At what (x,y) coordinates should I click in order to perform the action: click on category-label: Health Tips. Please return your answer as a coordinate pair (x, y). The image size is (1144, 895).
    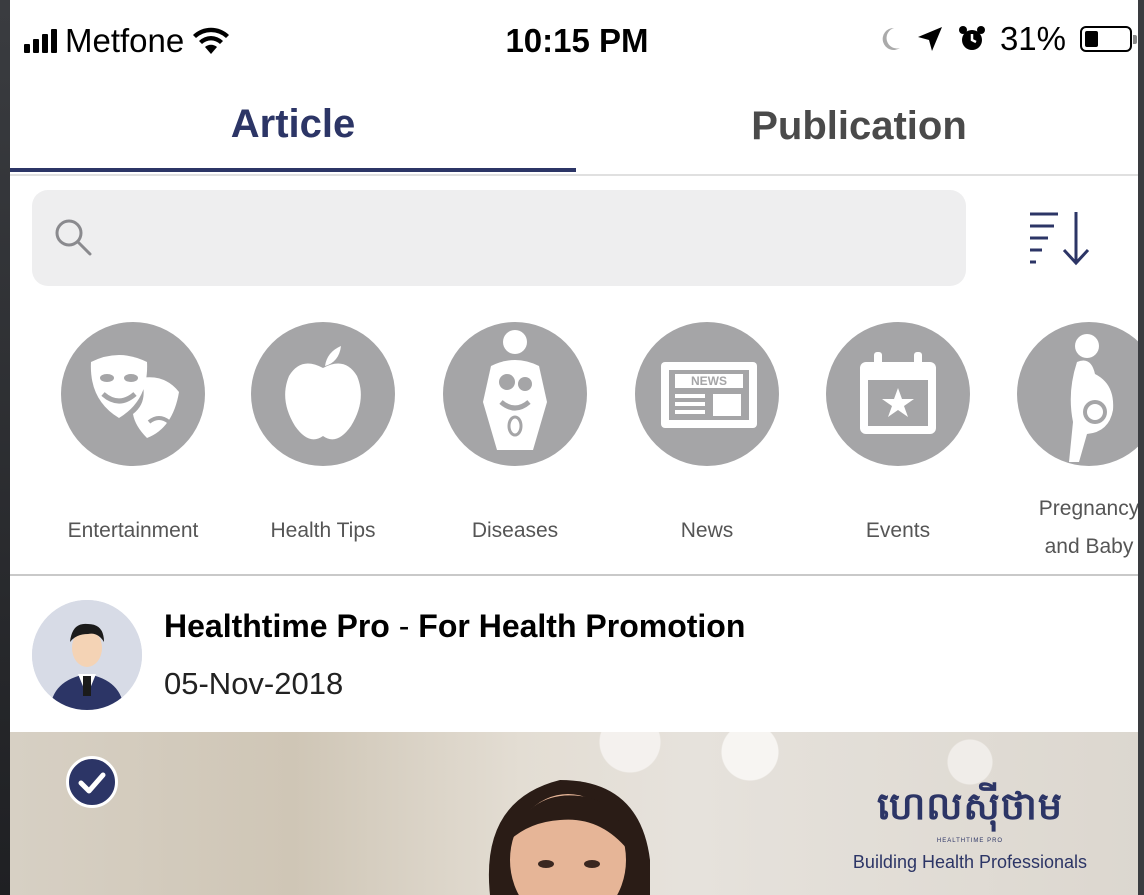
    Looking at the image, I should click on (323, 530).